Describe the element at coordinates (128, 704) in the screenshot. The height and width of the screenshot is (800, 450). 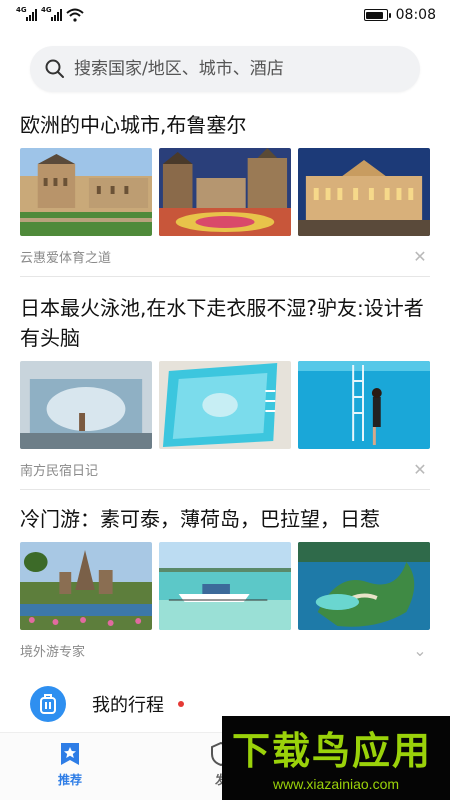
I see `my-trip-label: 我的行程` at that location.